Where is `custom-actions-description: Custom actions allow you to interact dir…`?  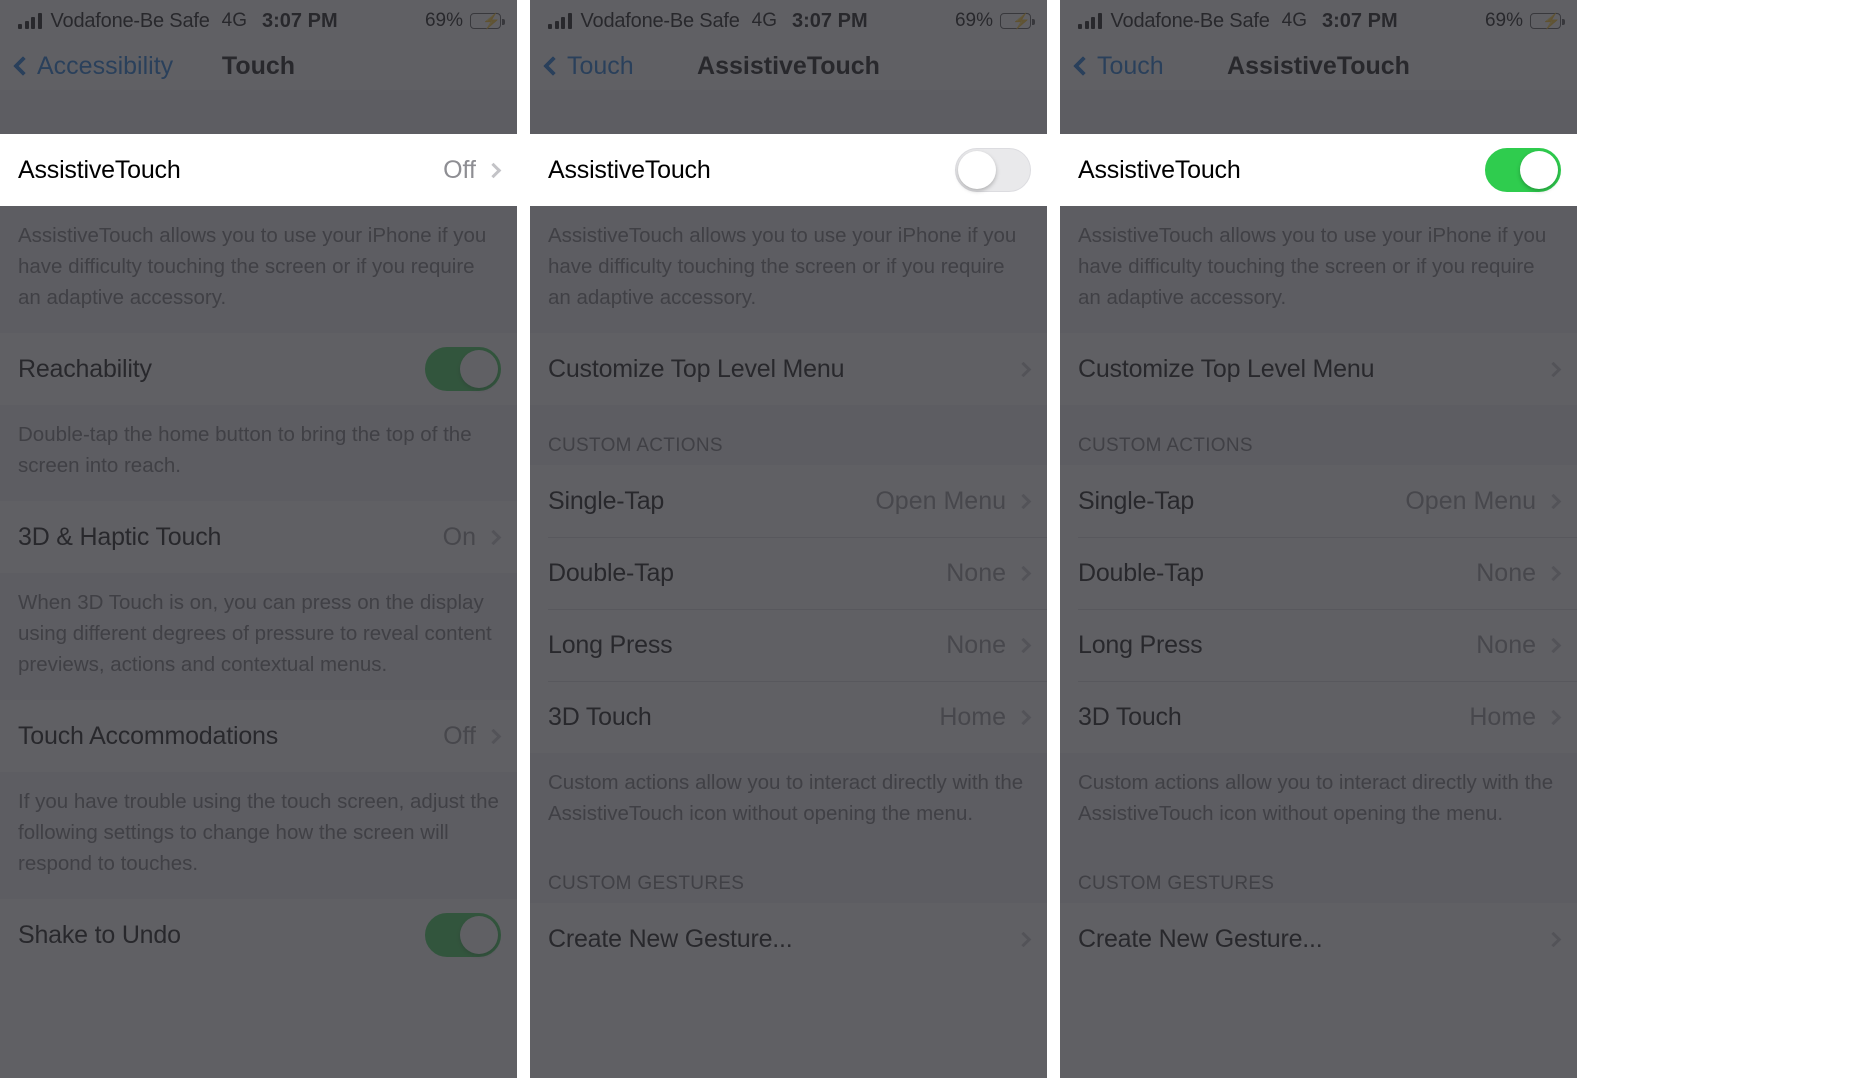 custom-actions-description: Custom actions allow you to interact dir… is located at coordinates (1318, 801).